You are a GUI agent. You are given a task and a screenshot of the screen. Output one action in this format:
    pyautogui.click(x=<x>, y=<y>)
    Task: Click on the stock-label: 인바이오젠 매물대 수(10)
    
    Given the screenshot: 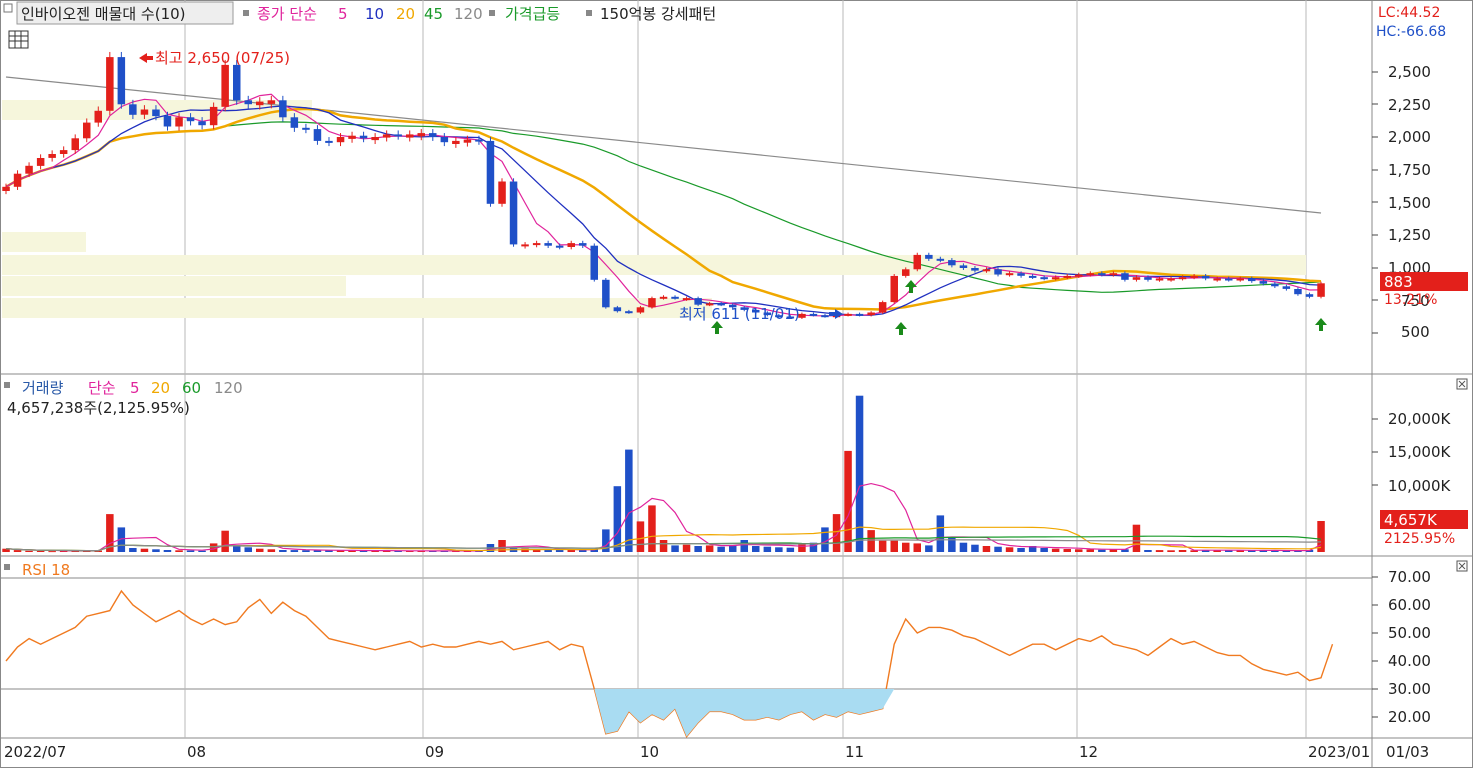 What is the action you would take?
    pyautogui.click(x=103, y=14)
    